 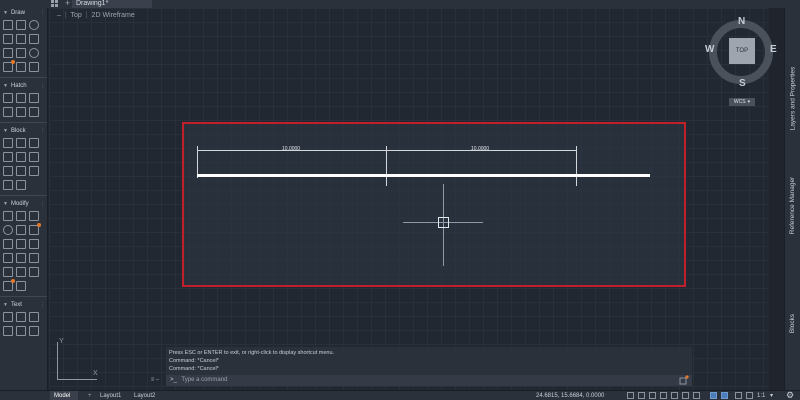 I want to click on add-layout-button: +, so click(x=90, y=395).